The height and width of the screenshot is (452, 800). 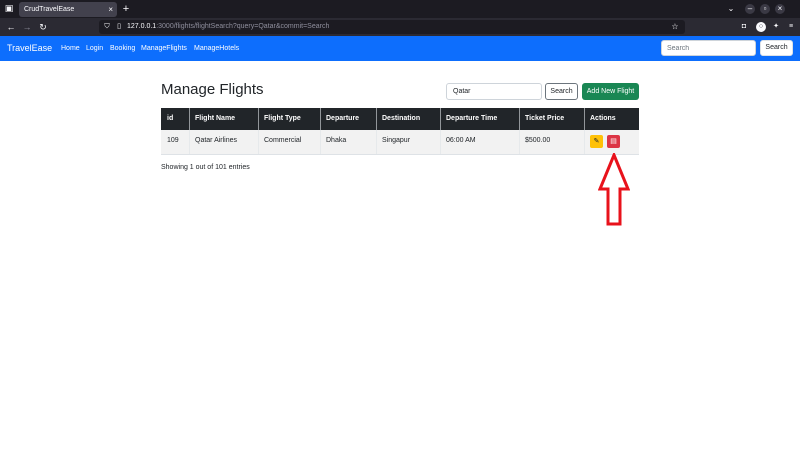 I want to click on annotation-arrow-shape, so click(x=614, y=189).